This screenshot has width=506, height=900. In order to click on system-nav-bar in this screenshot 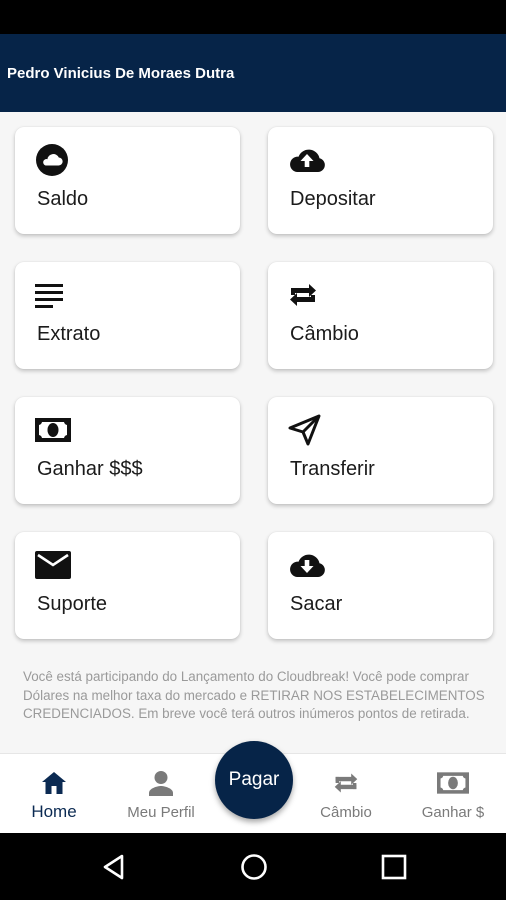, I will do `click(253, 866)`.